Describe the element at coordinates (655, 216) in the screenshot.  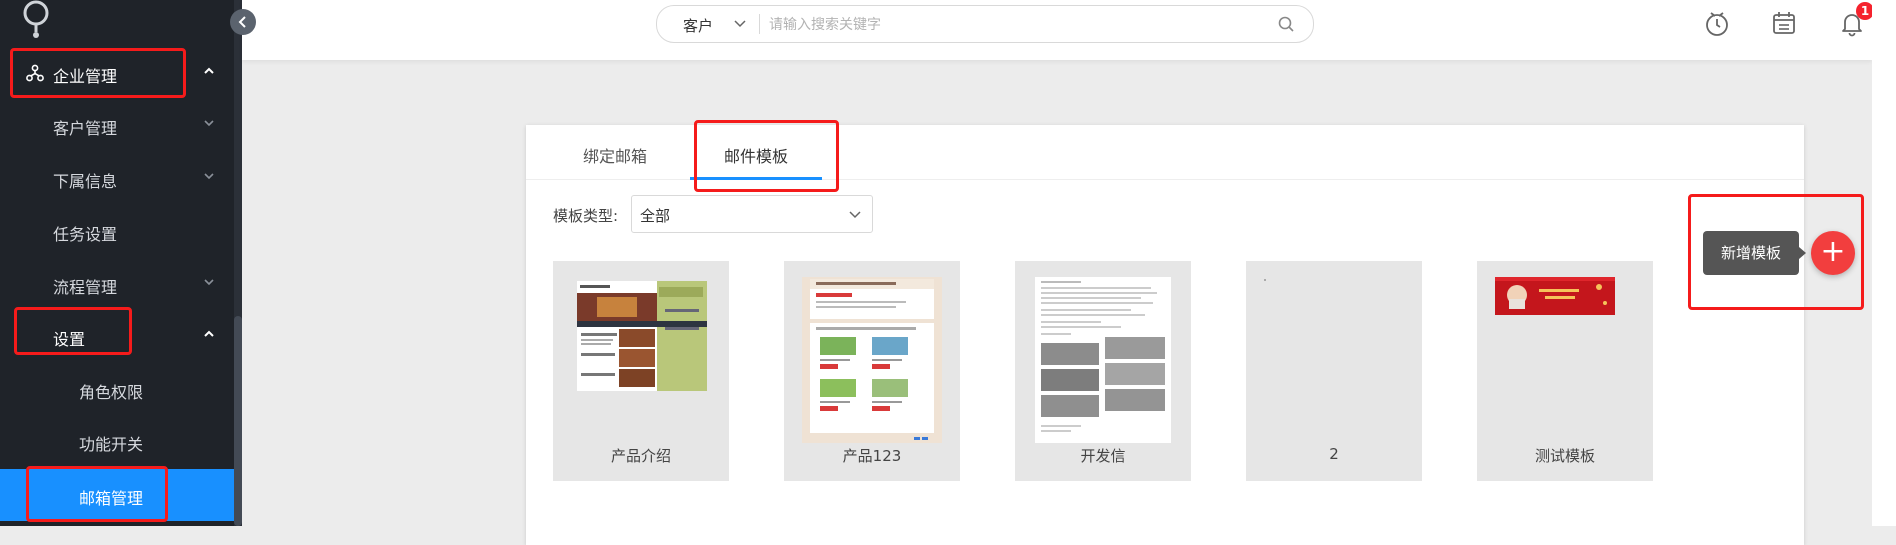
I see `template-type-value: 全部` at that location.